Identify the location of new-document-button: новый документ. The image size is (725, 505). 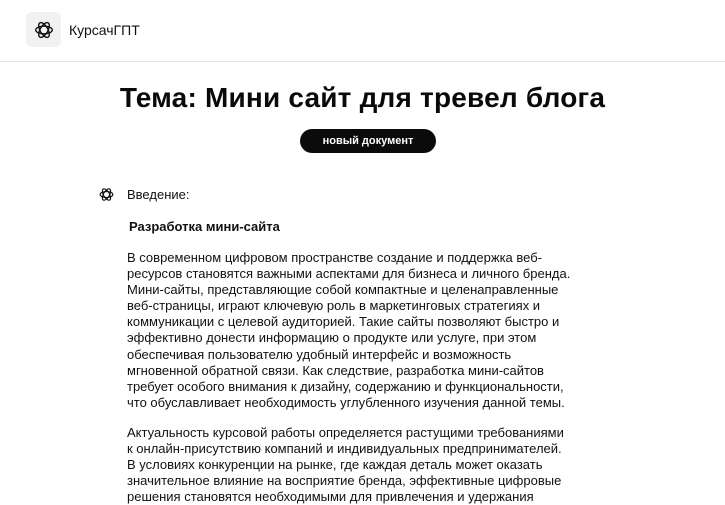
(368, 141).